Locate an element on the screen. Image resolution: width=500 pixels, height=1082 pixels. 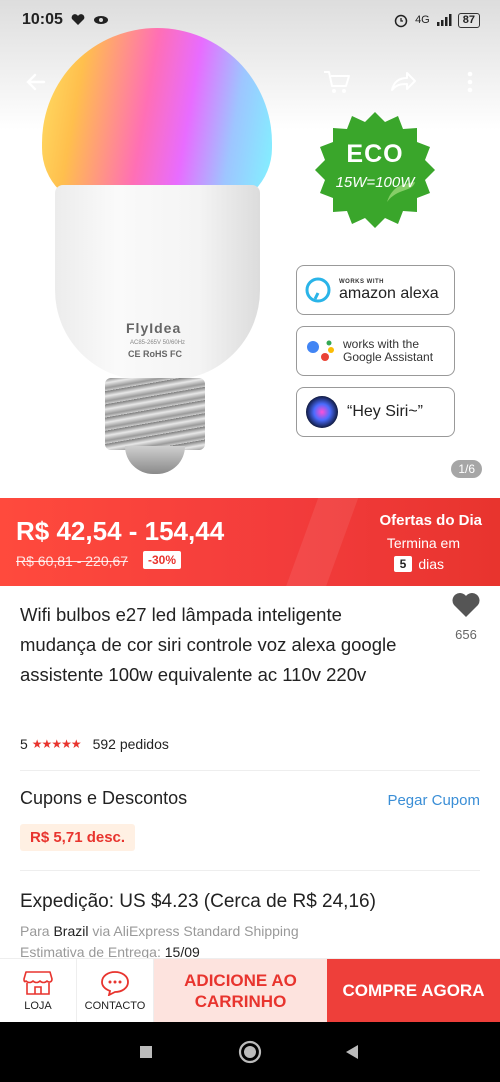
star-rating-icon: ★★★★★ is located at coordinates (56, 744).